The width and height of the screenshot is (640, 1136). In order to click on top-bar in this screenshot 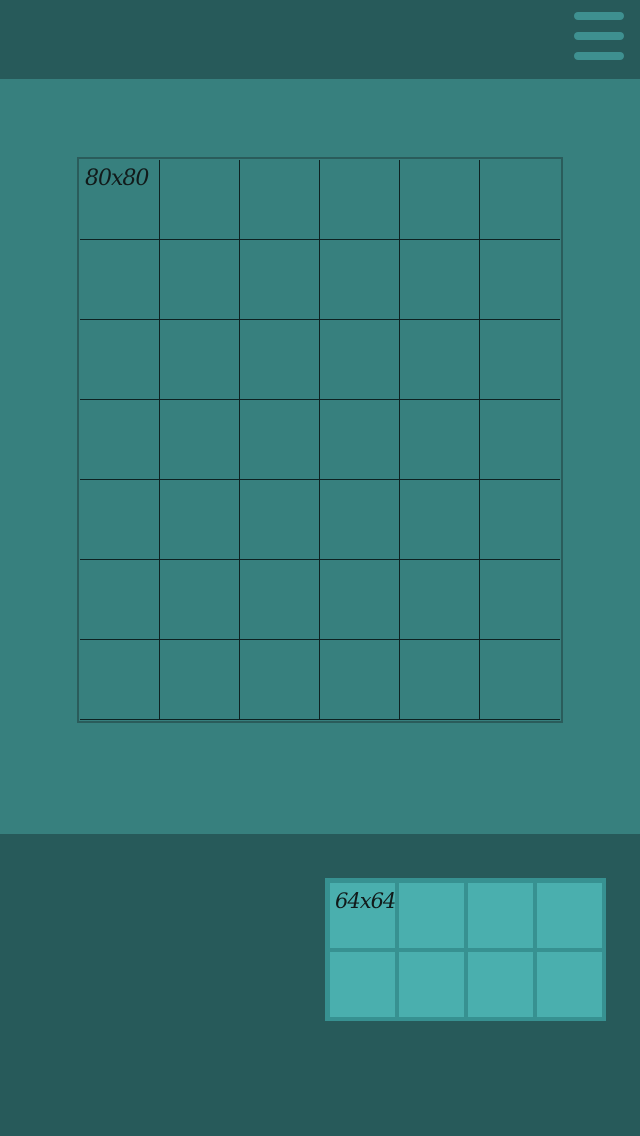, I will do `click(320, 39)`.